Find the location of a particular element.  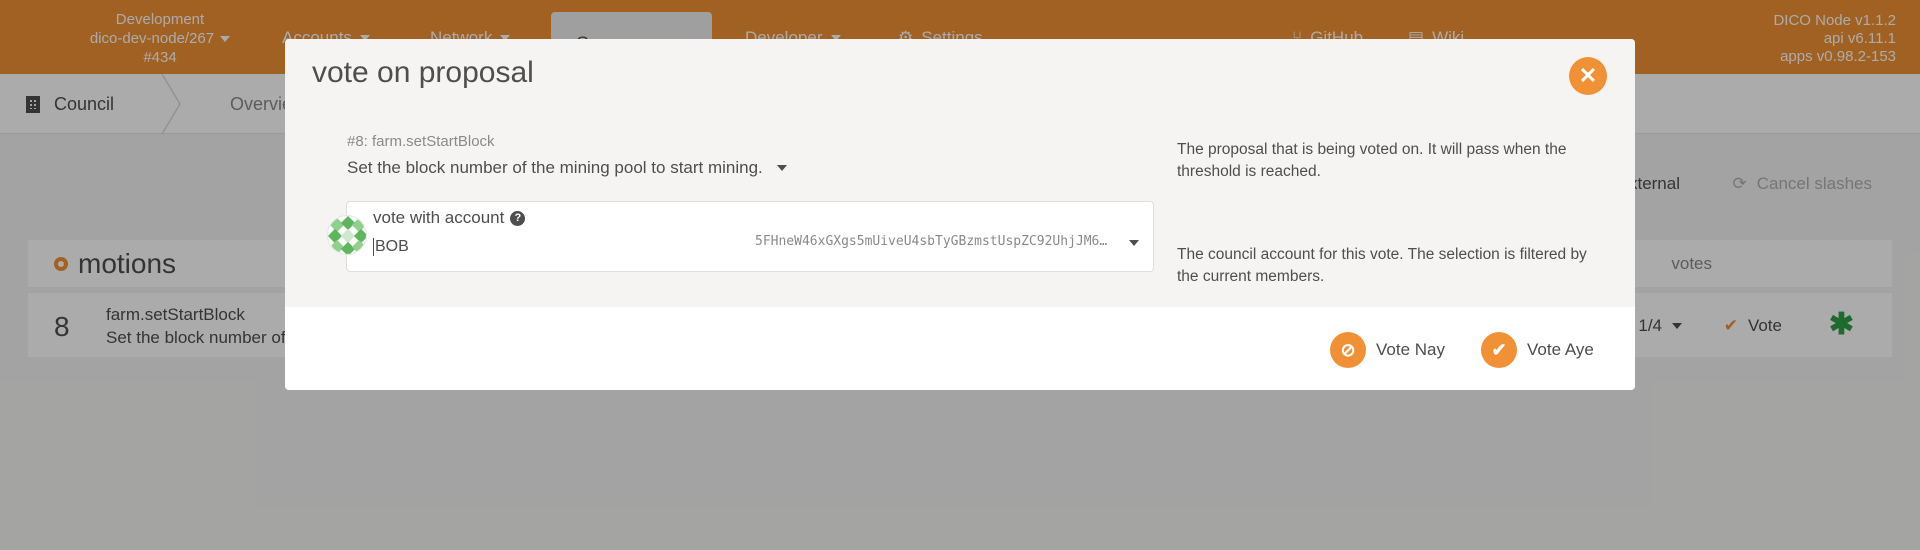

vote-aye-button: ✔ Vote Aye is located at coordinates (1537, 350).